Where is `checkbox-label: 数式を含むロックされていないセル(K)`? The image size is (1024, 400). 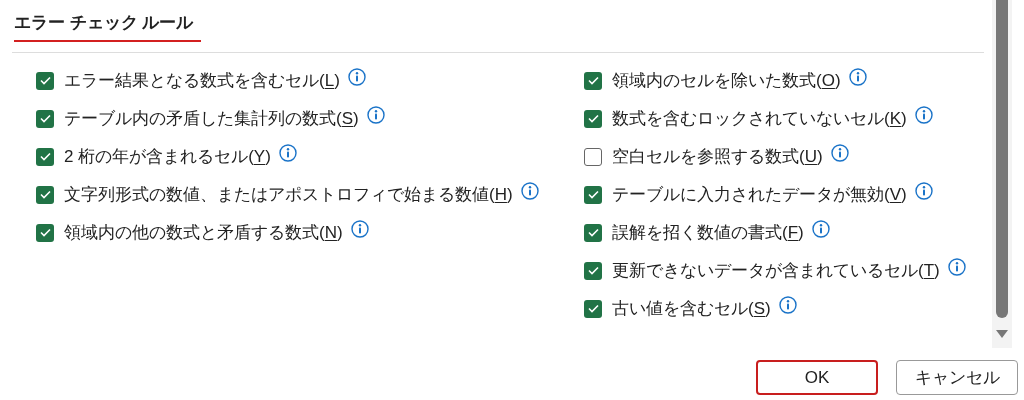 checkbox-label: 数式を含むロックされていないセル(K) is located at coordinates (759, 118).